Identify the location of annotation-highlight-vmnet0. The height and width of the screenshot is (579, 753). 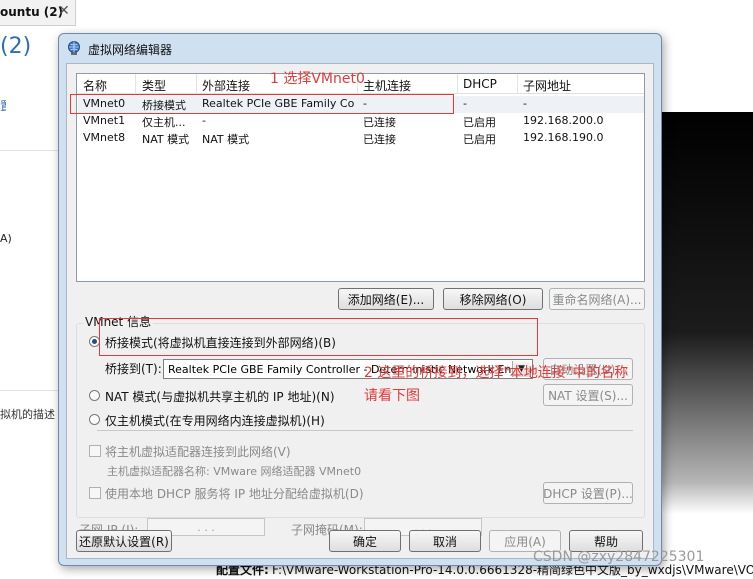
(262, 104).